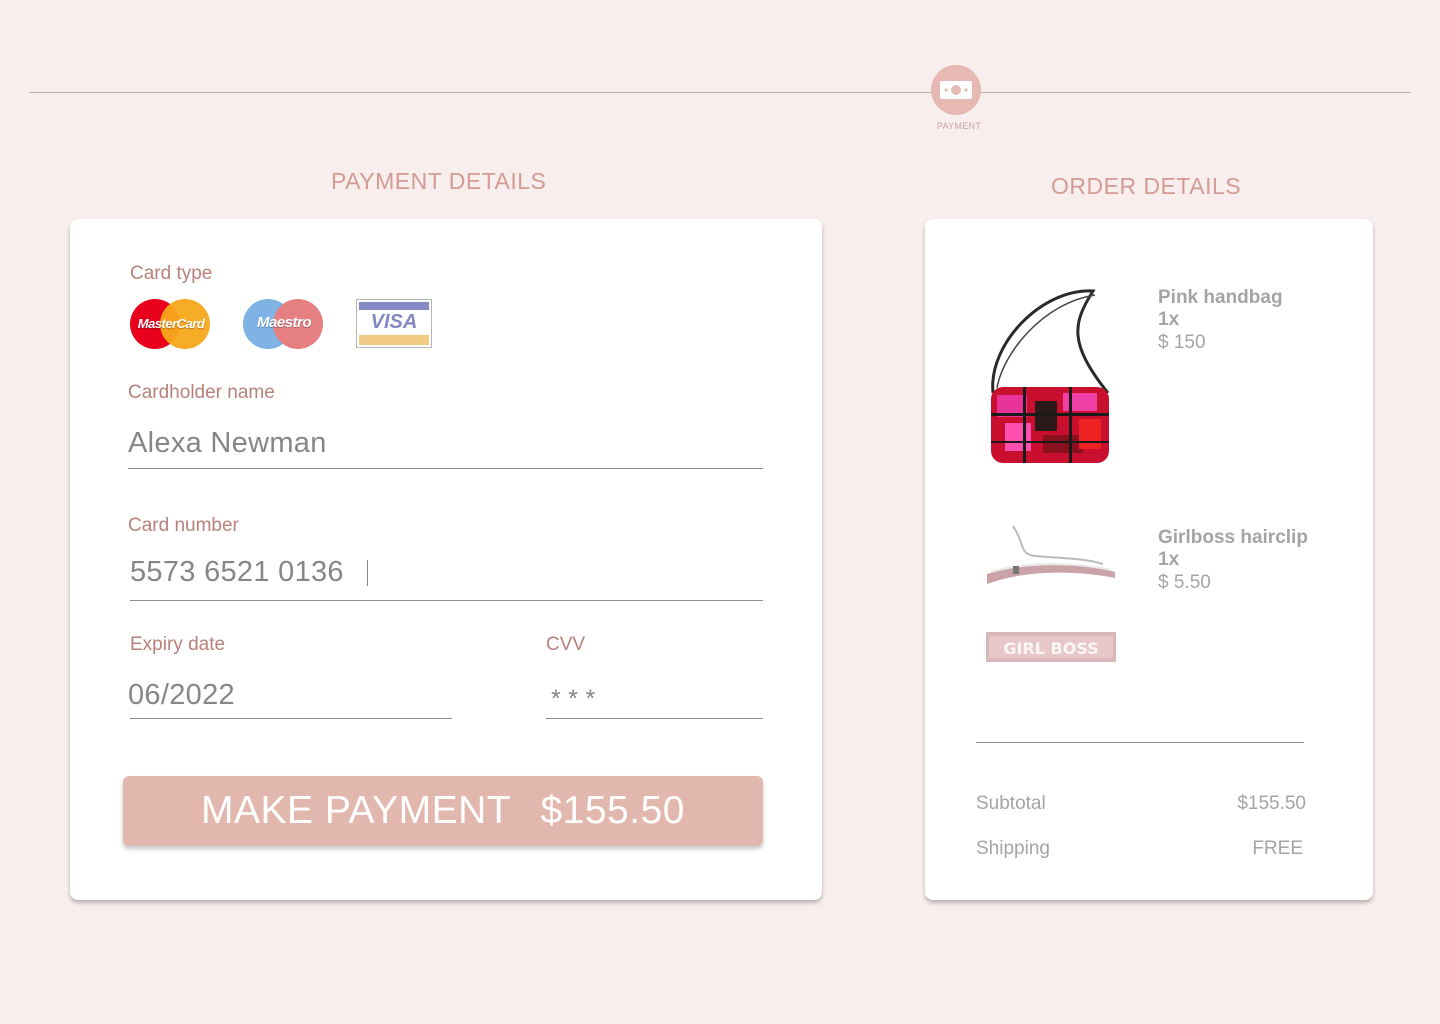 The width and height of the screenshot is (1440, 1024). I want to click on visa-option: VISA, so click(394, 323).